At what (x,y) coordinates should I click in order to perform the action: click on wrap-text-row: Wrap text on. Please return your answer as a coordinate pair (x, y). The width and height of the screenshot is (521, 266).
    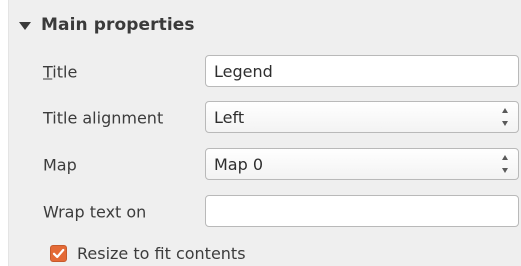
    Looking at the image, I should click on (281, 212).